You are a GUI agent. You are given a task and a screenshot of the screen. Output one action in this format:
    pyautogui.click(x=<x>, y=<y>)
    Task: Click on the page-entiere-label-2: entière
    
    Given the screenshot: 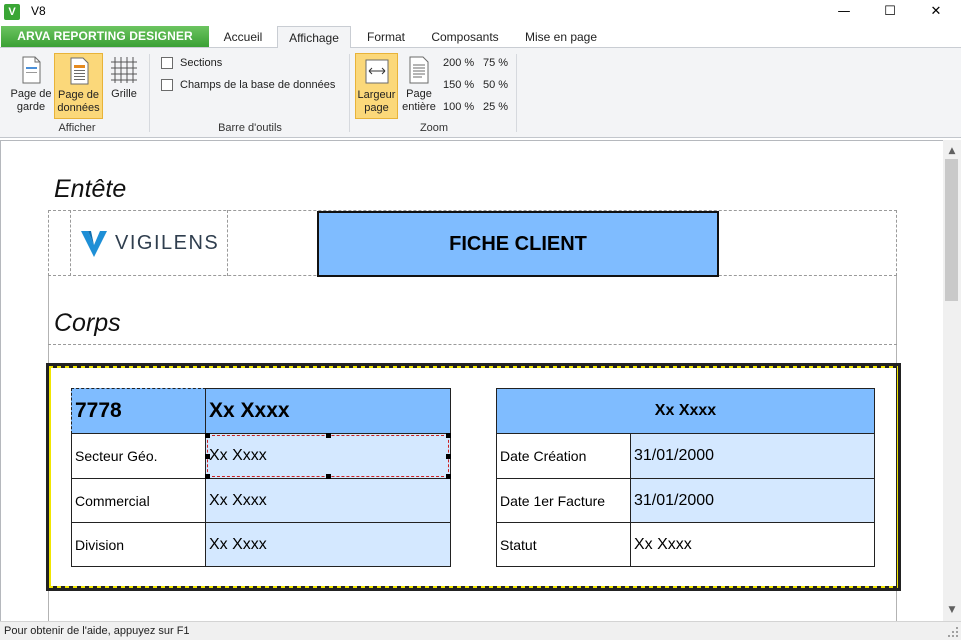 What is the action you would take?
    pyautogui.click(x=419, y=107)
    